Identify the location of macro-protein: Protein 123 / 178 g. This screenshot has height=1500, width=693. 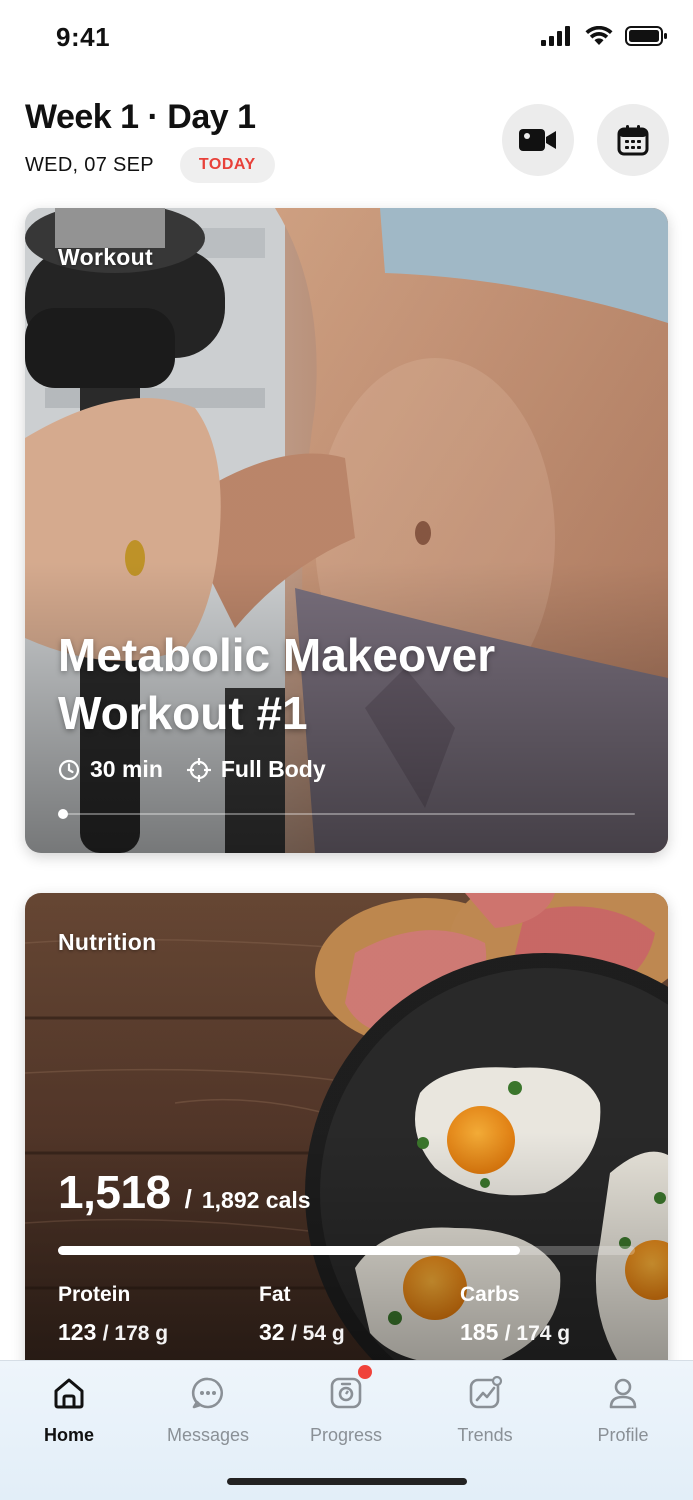
(113, 1314).